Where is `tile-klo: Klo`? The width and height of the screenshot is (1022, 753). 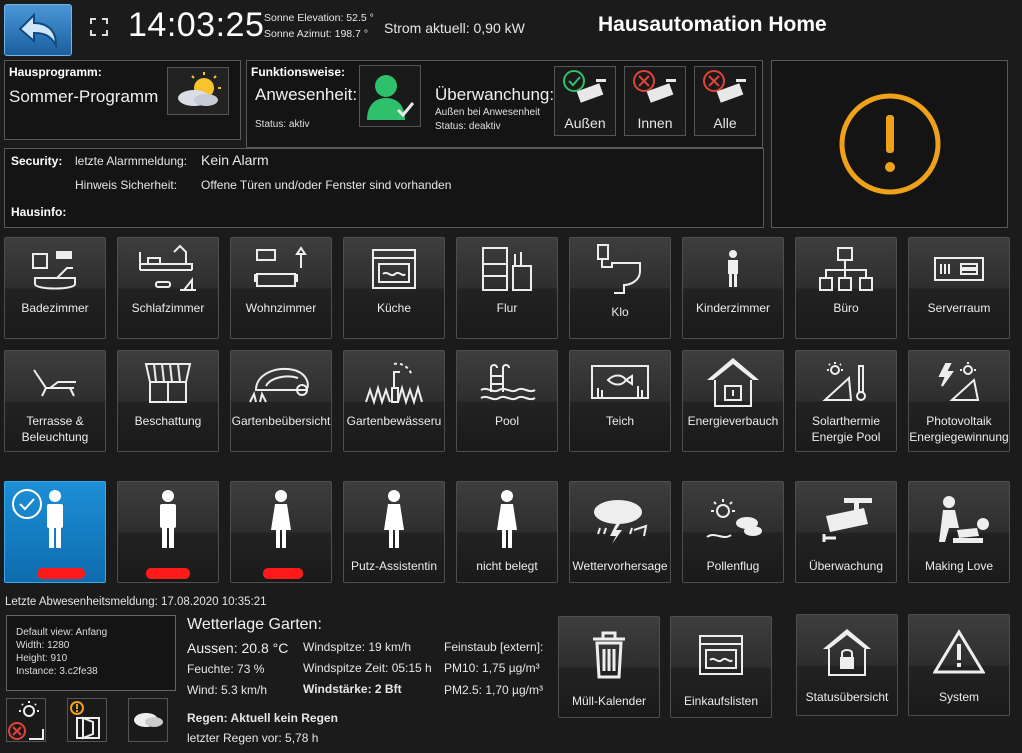
tile-klo: Klo is located at coordinates (620, 288).